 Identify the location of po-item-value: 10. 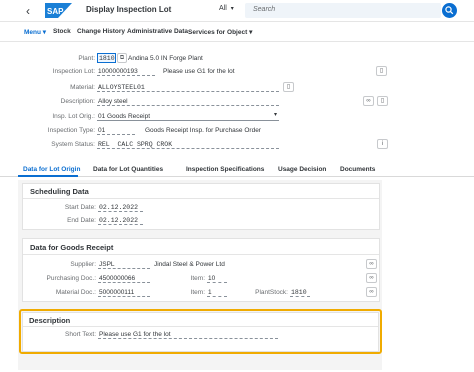
(212, 278).